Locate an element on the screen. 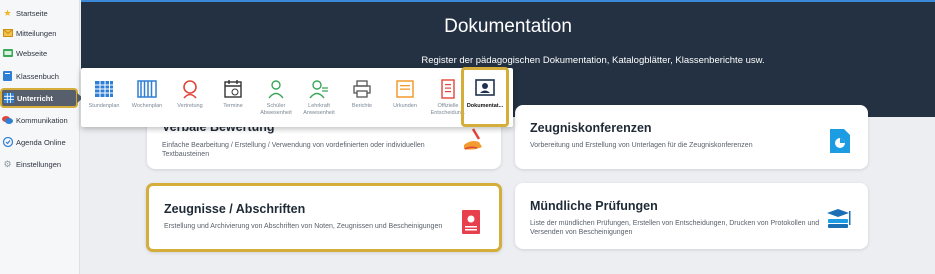 This screenshot has width=935, height=274. toolbar-item-label: Stundenplan is located at coordinates (104, 106).